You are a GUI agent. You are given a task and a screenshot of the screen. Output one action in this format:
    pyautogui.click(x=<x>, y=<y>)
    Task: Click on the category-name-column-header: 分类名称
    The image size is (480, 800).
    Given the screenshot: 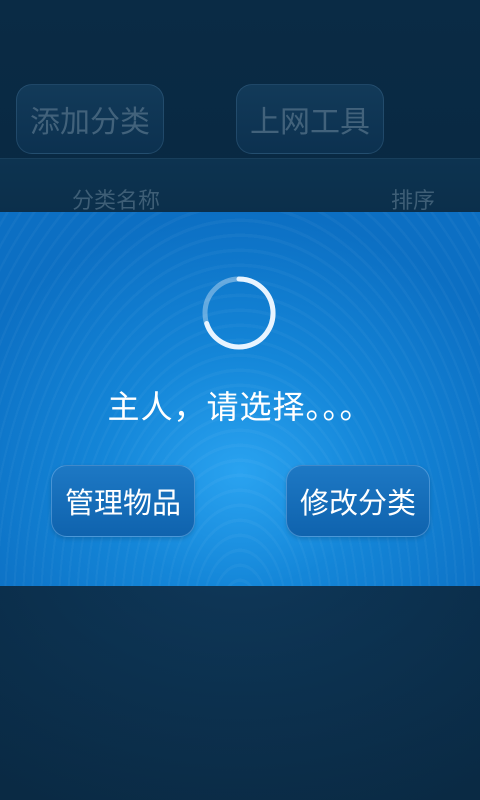 What is the action you would take?
    pyautogui.click(x=116, y=201)
    